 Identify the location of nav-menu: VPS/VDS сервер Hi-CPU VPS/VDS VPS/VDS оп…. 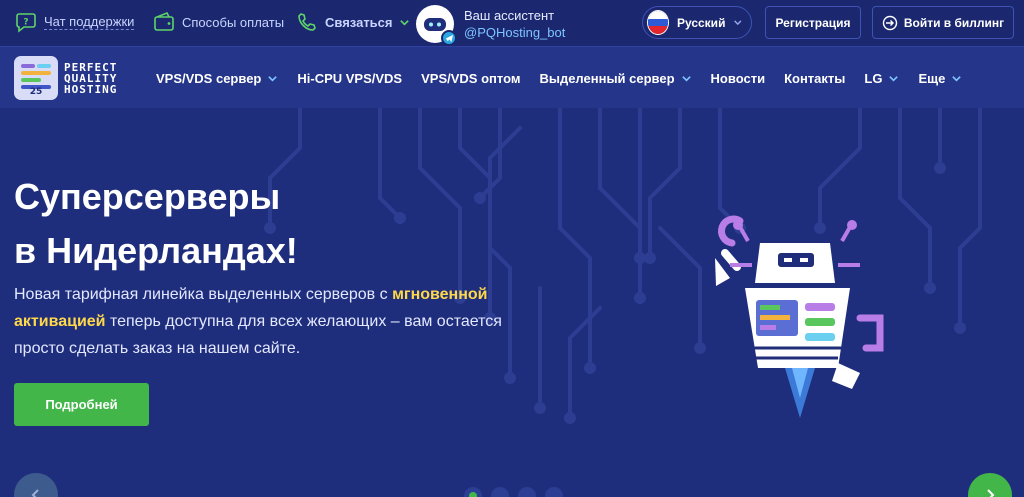
(568, 78).